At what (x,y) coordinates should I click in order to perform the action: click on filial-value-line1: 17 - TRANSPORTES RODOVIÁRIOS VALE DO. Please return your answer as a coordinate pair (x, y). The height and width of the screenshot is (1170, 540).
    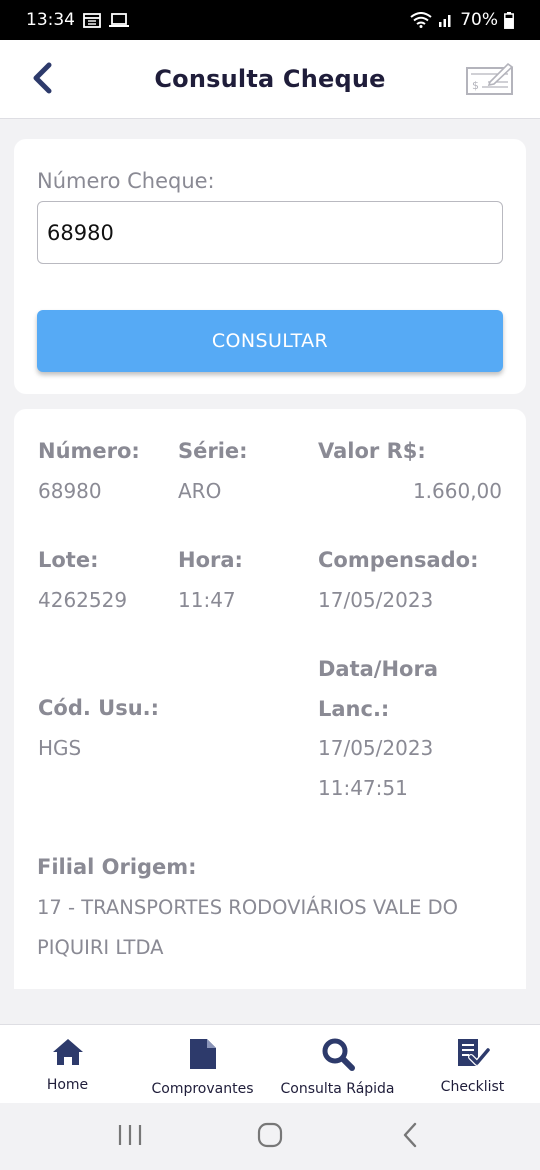
    Looking at the image, I should click on (248, 907).